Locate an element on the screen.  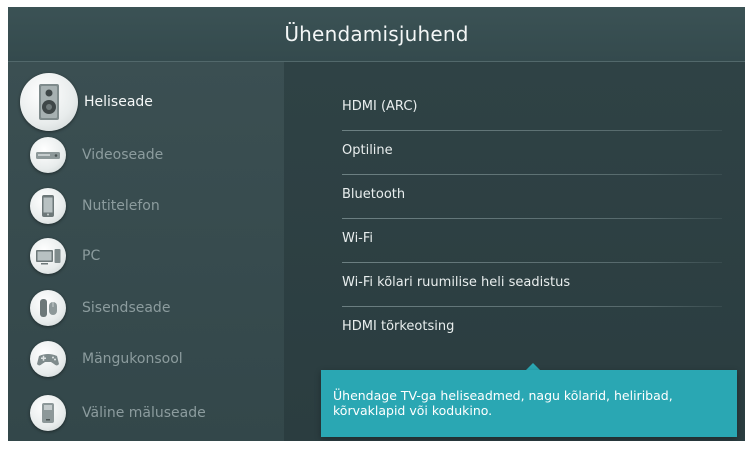
page-title: Ühendamisjuhend is located at coordinates (376, 34).